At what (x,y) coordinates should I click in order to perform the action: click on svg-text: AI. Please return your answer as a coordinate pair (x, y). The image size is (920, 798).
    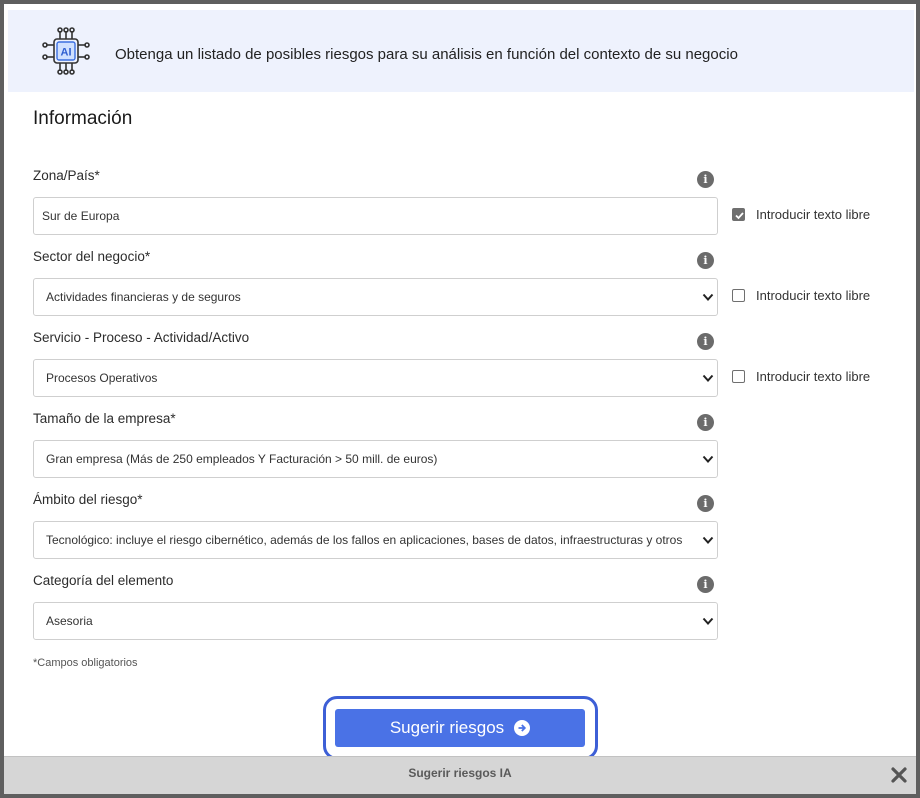
    Looking at the image, I should click on (66, 53).